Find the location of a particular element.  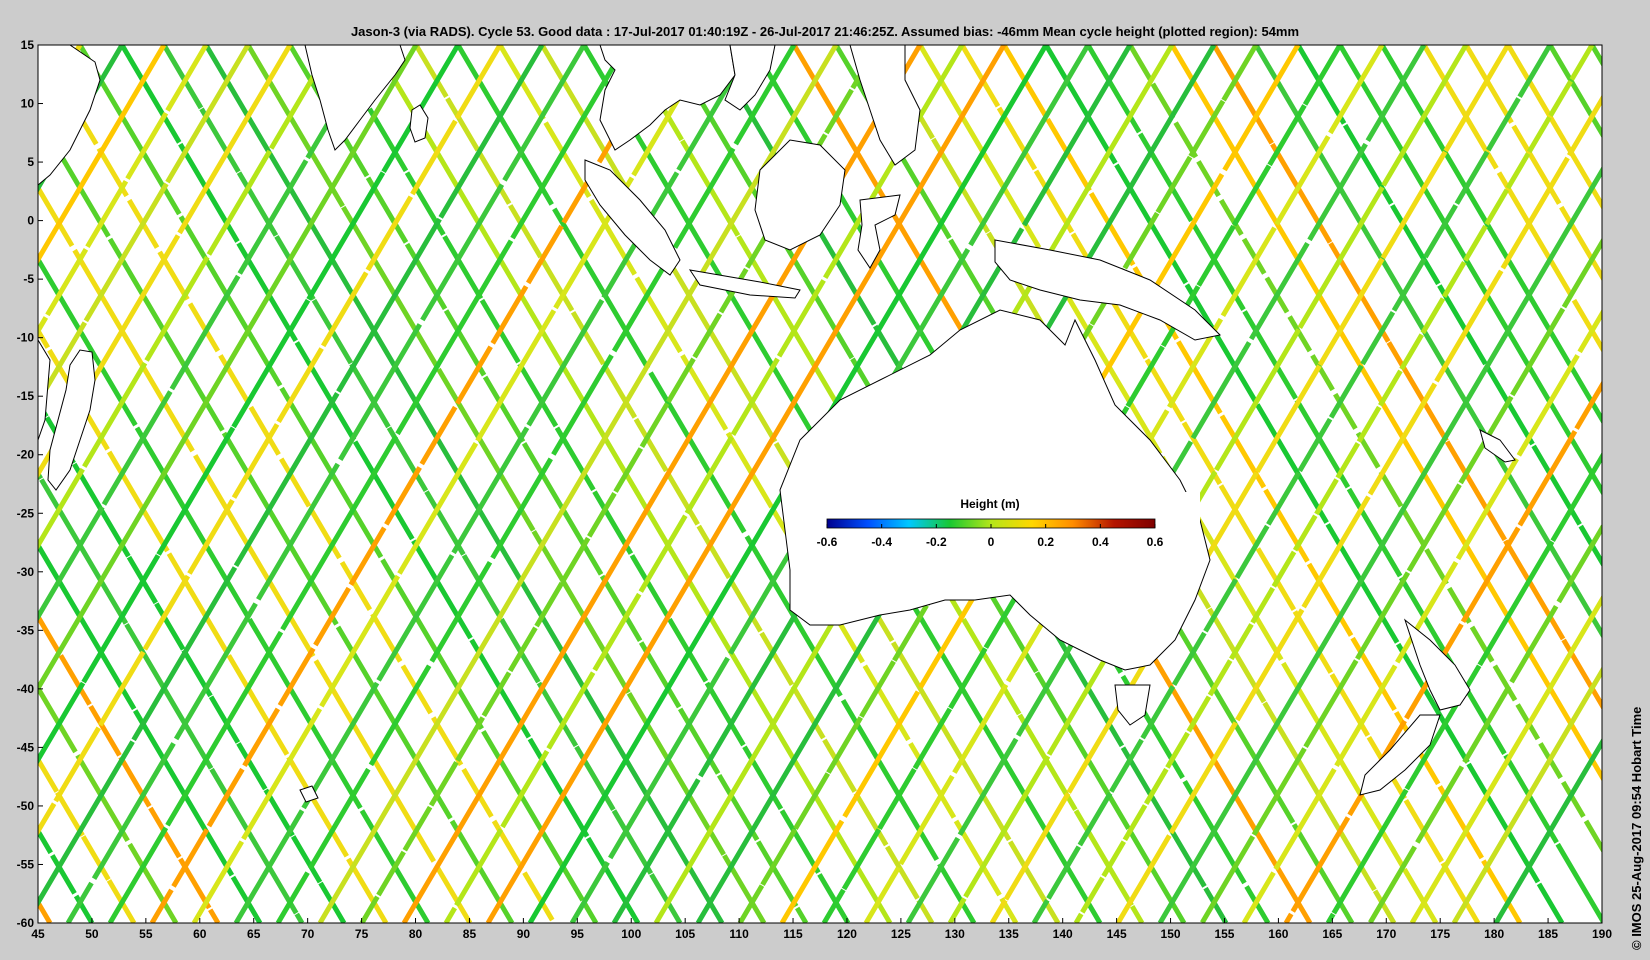

x-tick-label: 105 is located at coordinates (685, 934).